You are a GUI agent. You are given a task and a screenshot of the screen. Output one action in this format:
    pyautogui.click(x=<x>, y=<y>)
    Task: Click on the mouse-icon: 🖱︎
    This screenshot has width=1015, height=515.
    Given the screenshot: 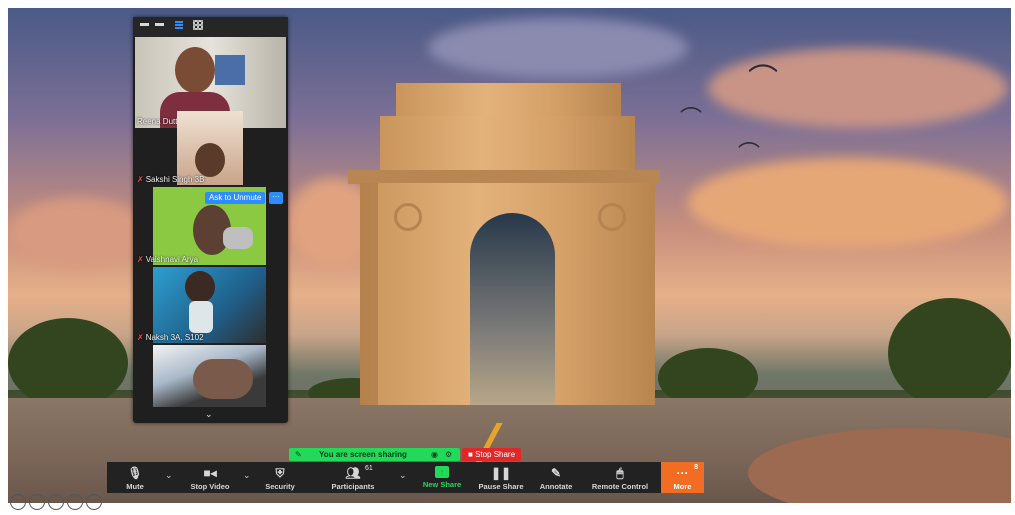 What is the action you would take?
    pyautogui.click(x=620, y=473)
    